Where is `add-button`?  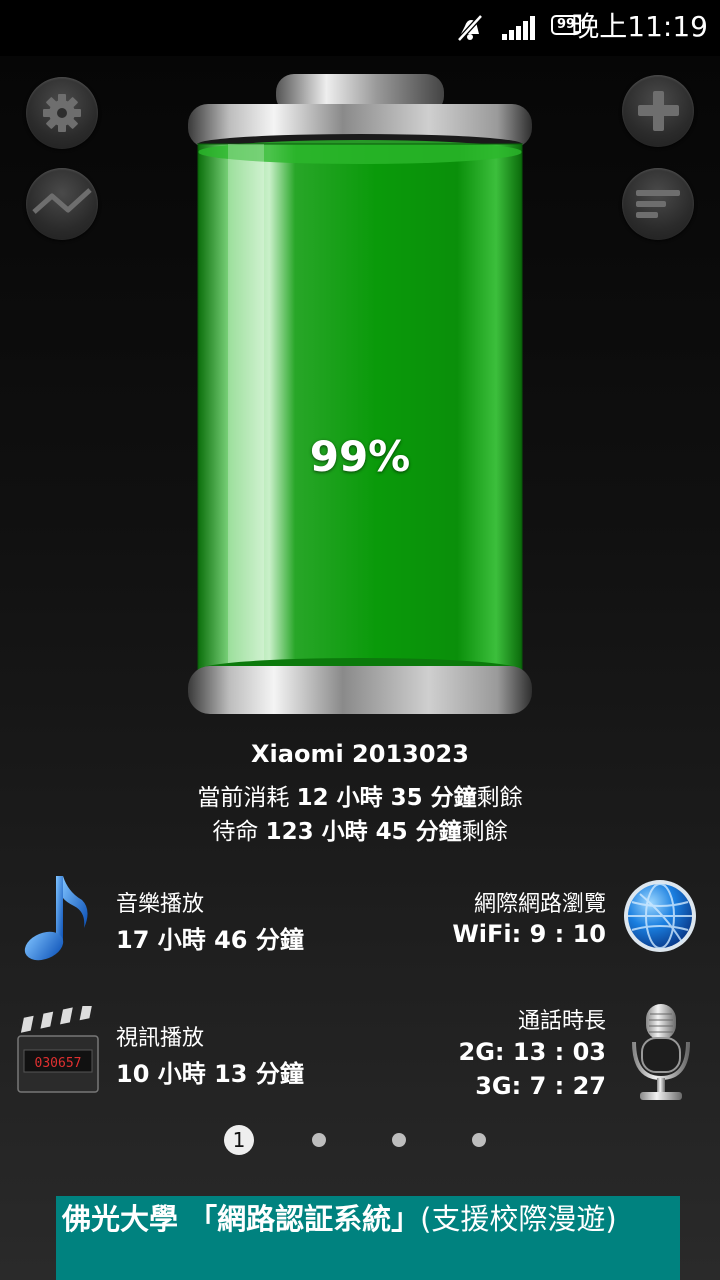 add-button is located at coordinates (658, 111).